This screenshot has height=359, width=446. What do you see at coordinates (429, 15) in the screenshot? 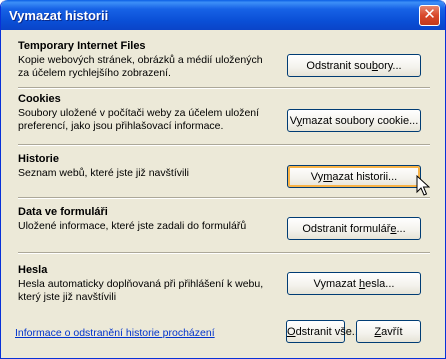
I see `close-icon: ✕` at bounding box center [429, 15].